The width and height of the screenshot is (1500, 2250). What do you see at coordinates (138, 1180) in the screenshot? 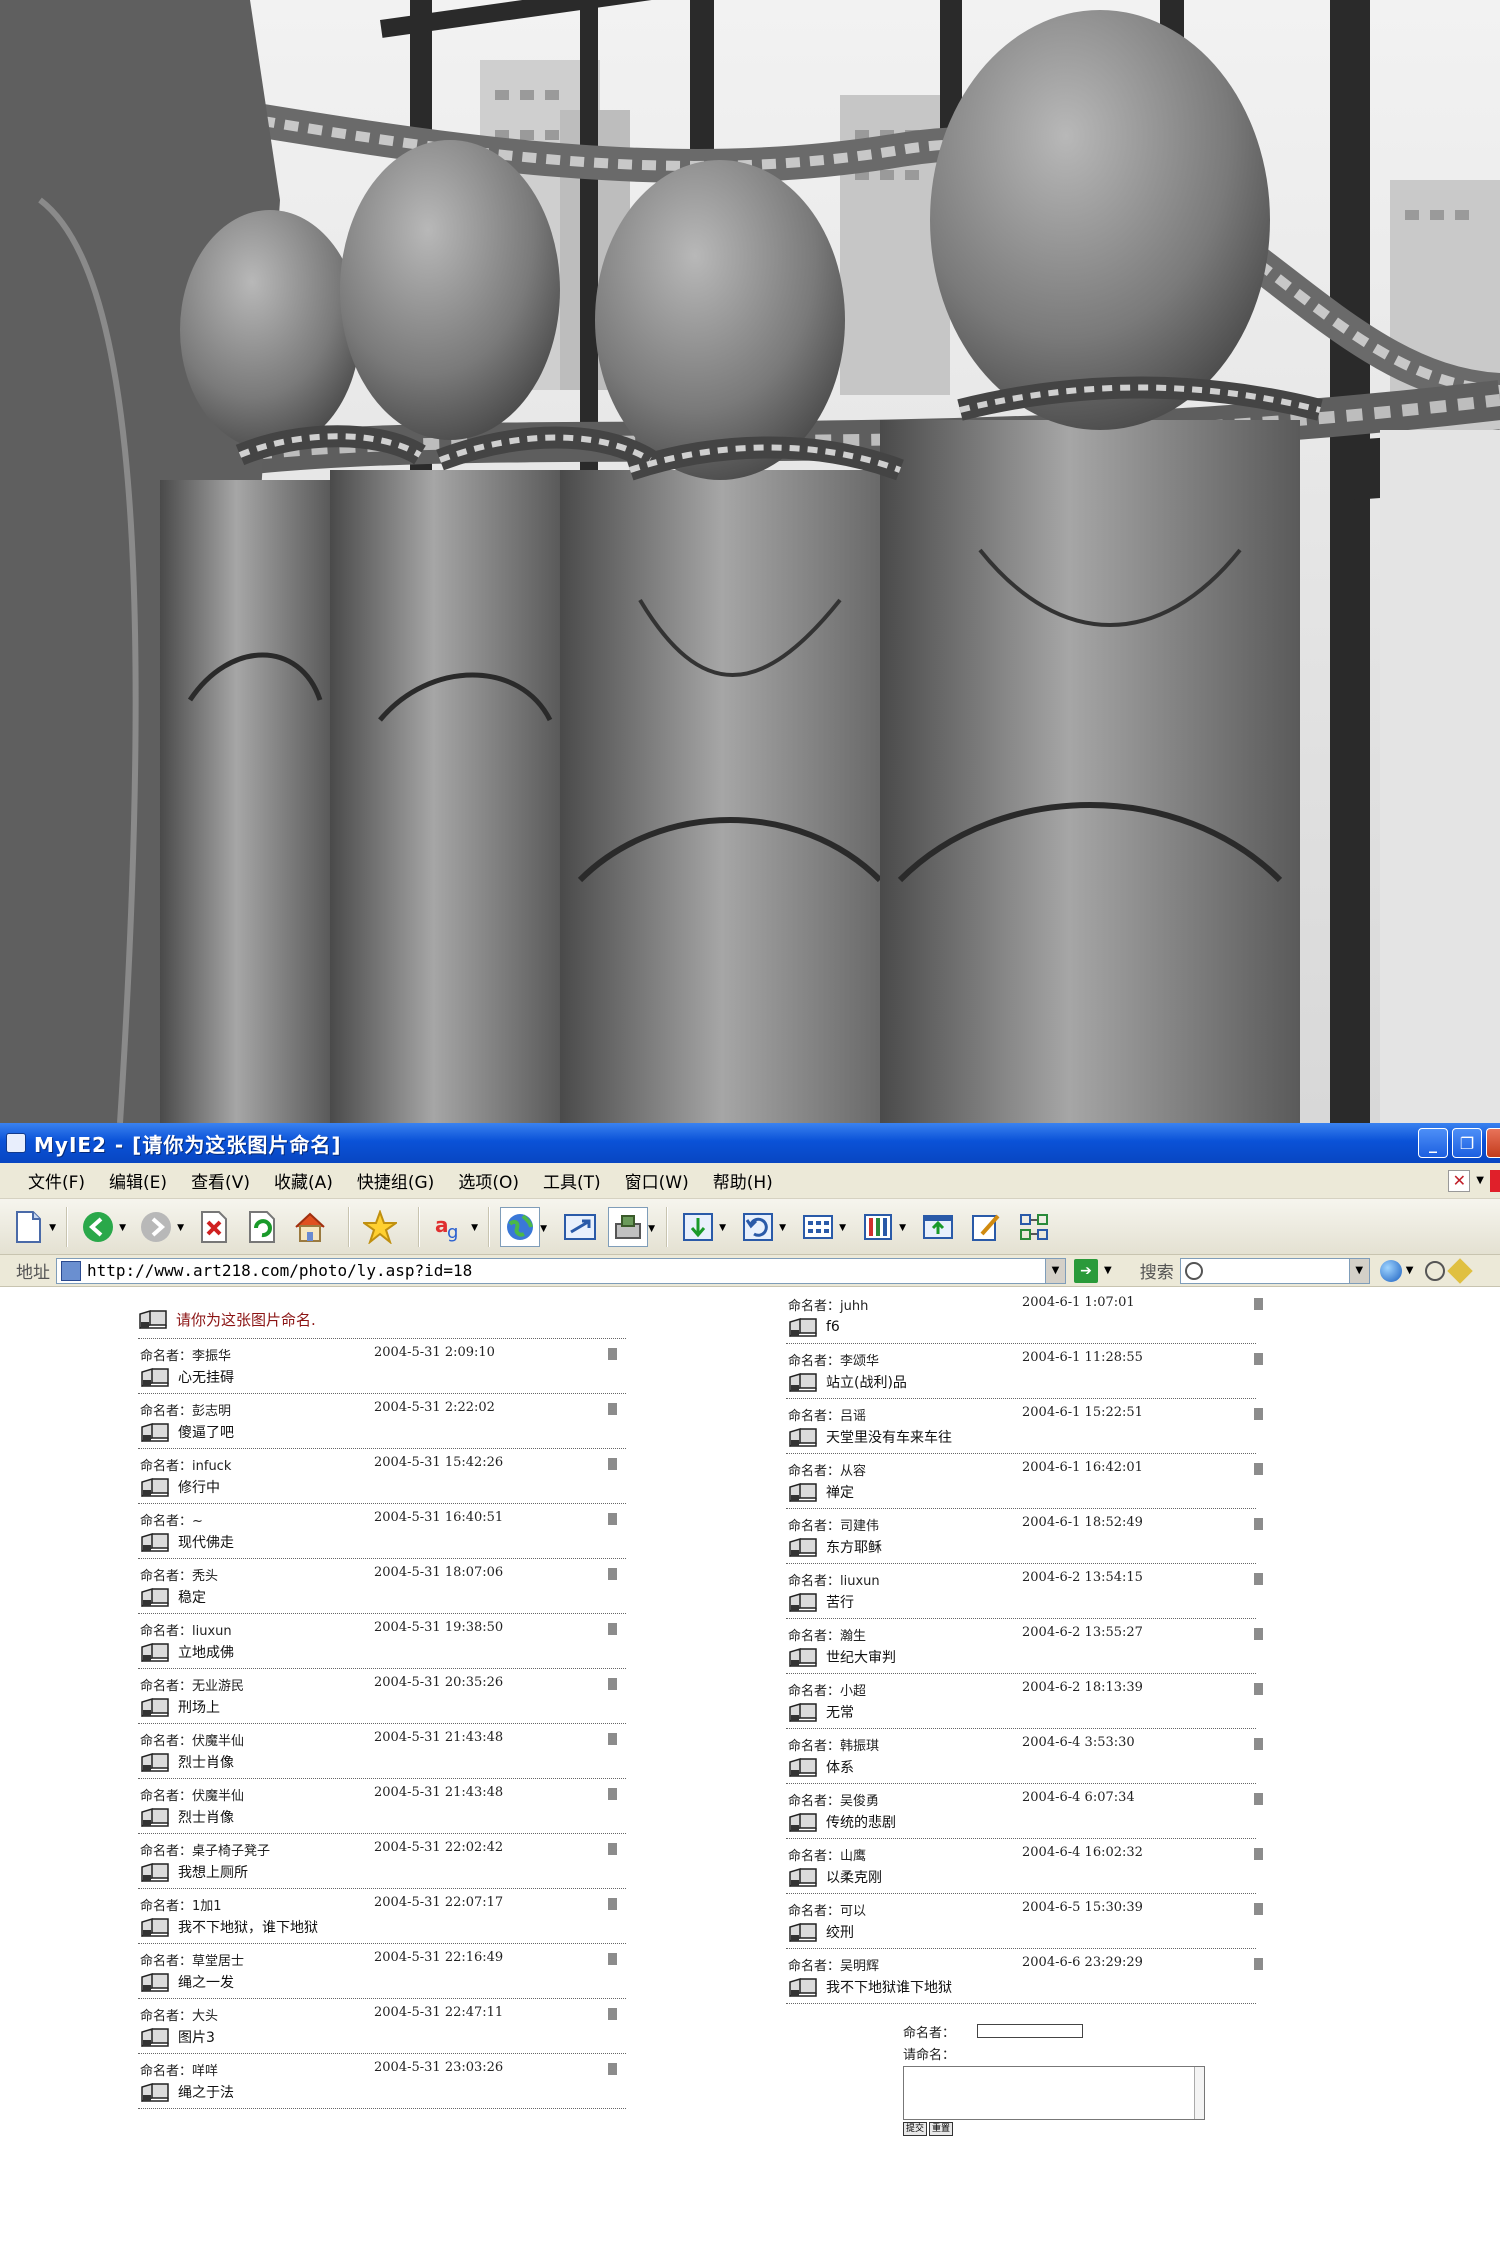
I see `menu-edit: 编辑(E)` at bounding box center [138, 1180].